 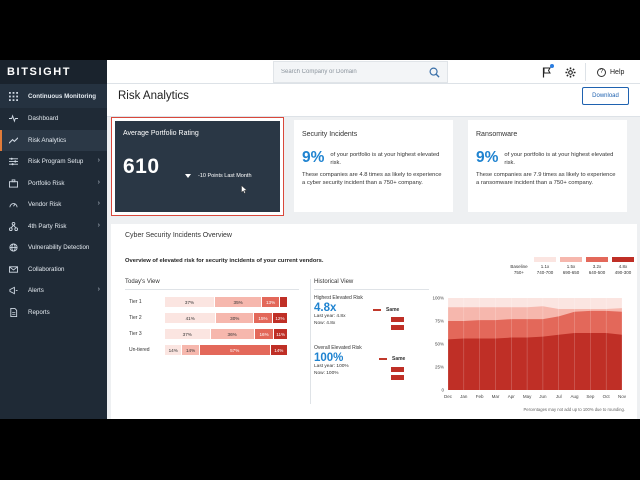 What do you see at coordinates (283, 302) in the screenshot?
I see `tier-segment` at bounding box center [283, 302].